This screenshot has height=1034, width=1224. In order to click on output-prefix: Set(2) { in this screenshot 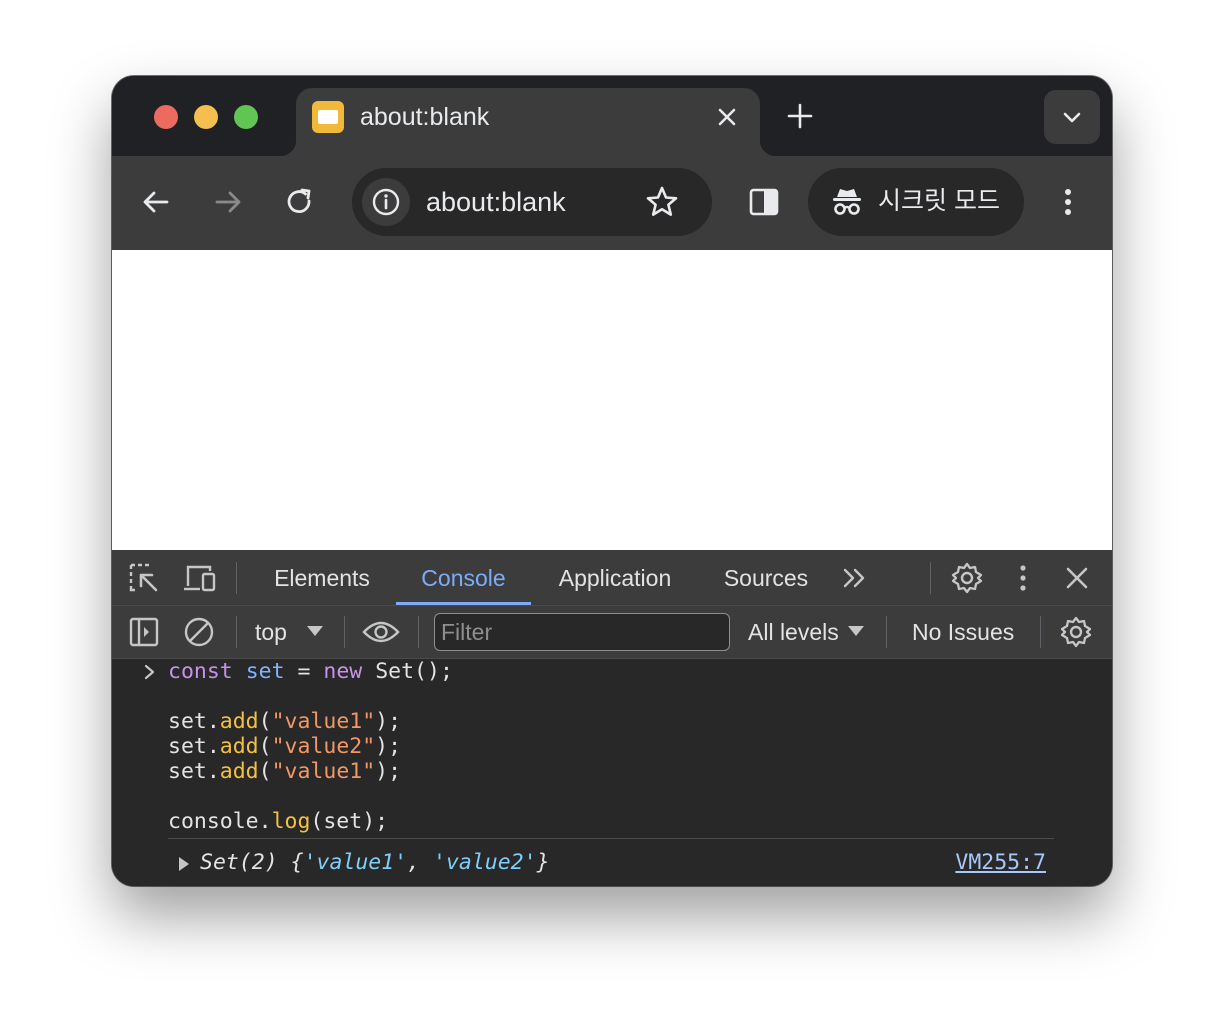, I will do `click(252, 862)`.